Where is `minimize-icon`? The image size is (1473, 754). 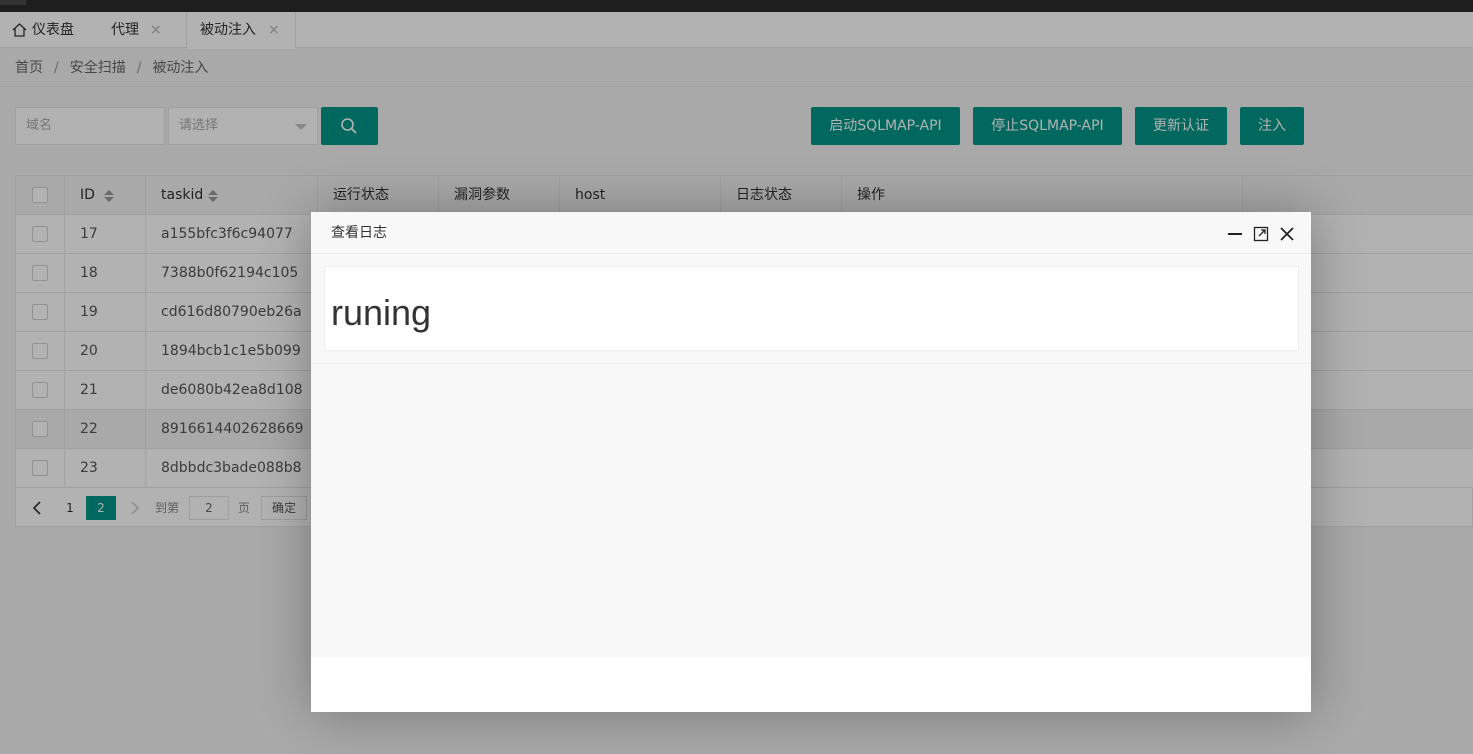 minimize-icon is located at coordinates (1235, 234).